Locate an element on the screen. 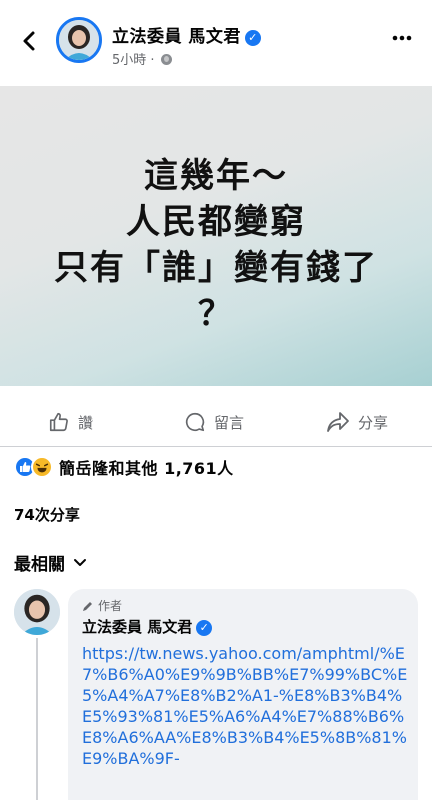 This screenshot has width=432, height=800. page-name-text: 立法委員 馬文君 is located at coordinates (176, 37).